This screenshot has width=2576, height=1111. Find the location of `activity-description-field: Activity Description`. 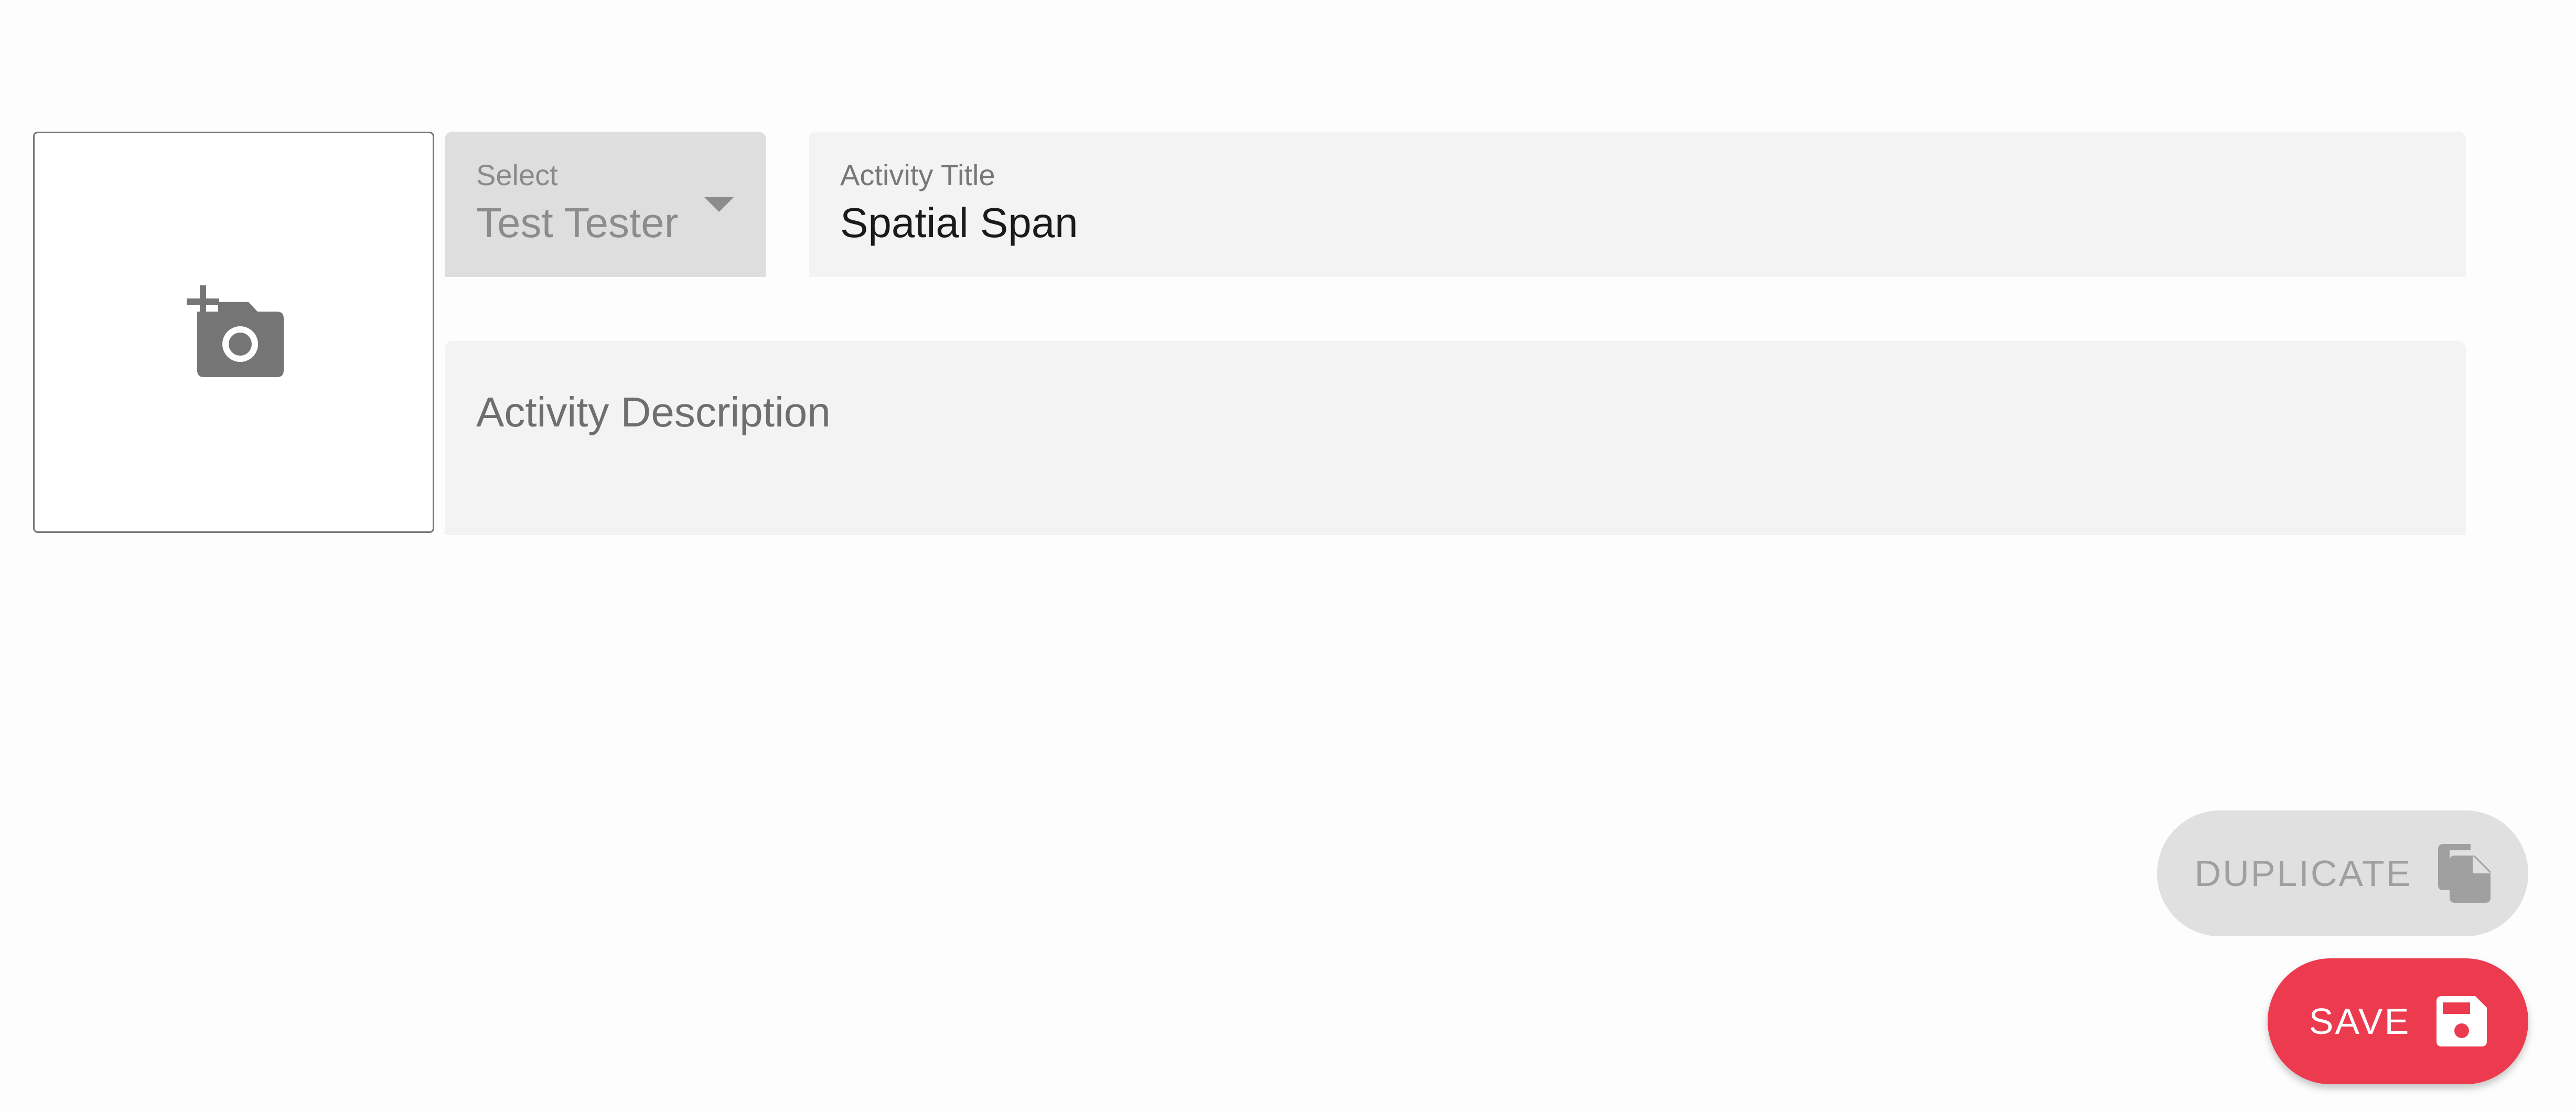

activity-description-field: Activity Description is located at coordinates (1455, 438).